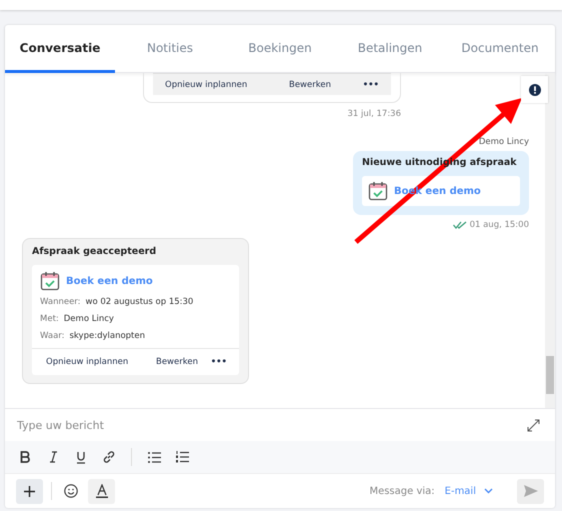 This screenshot has height=511, width=562. I want to click on detail-value: Demo Lincy, so click(89, 319).